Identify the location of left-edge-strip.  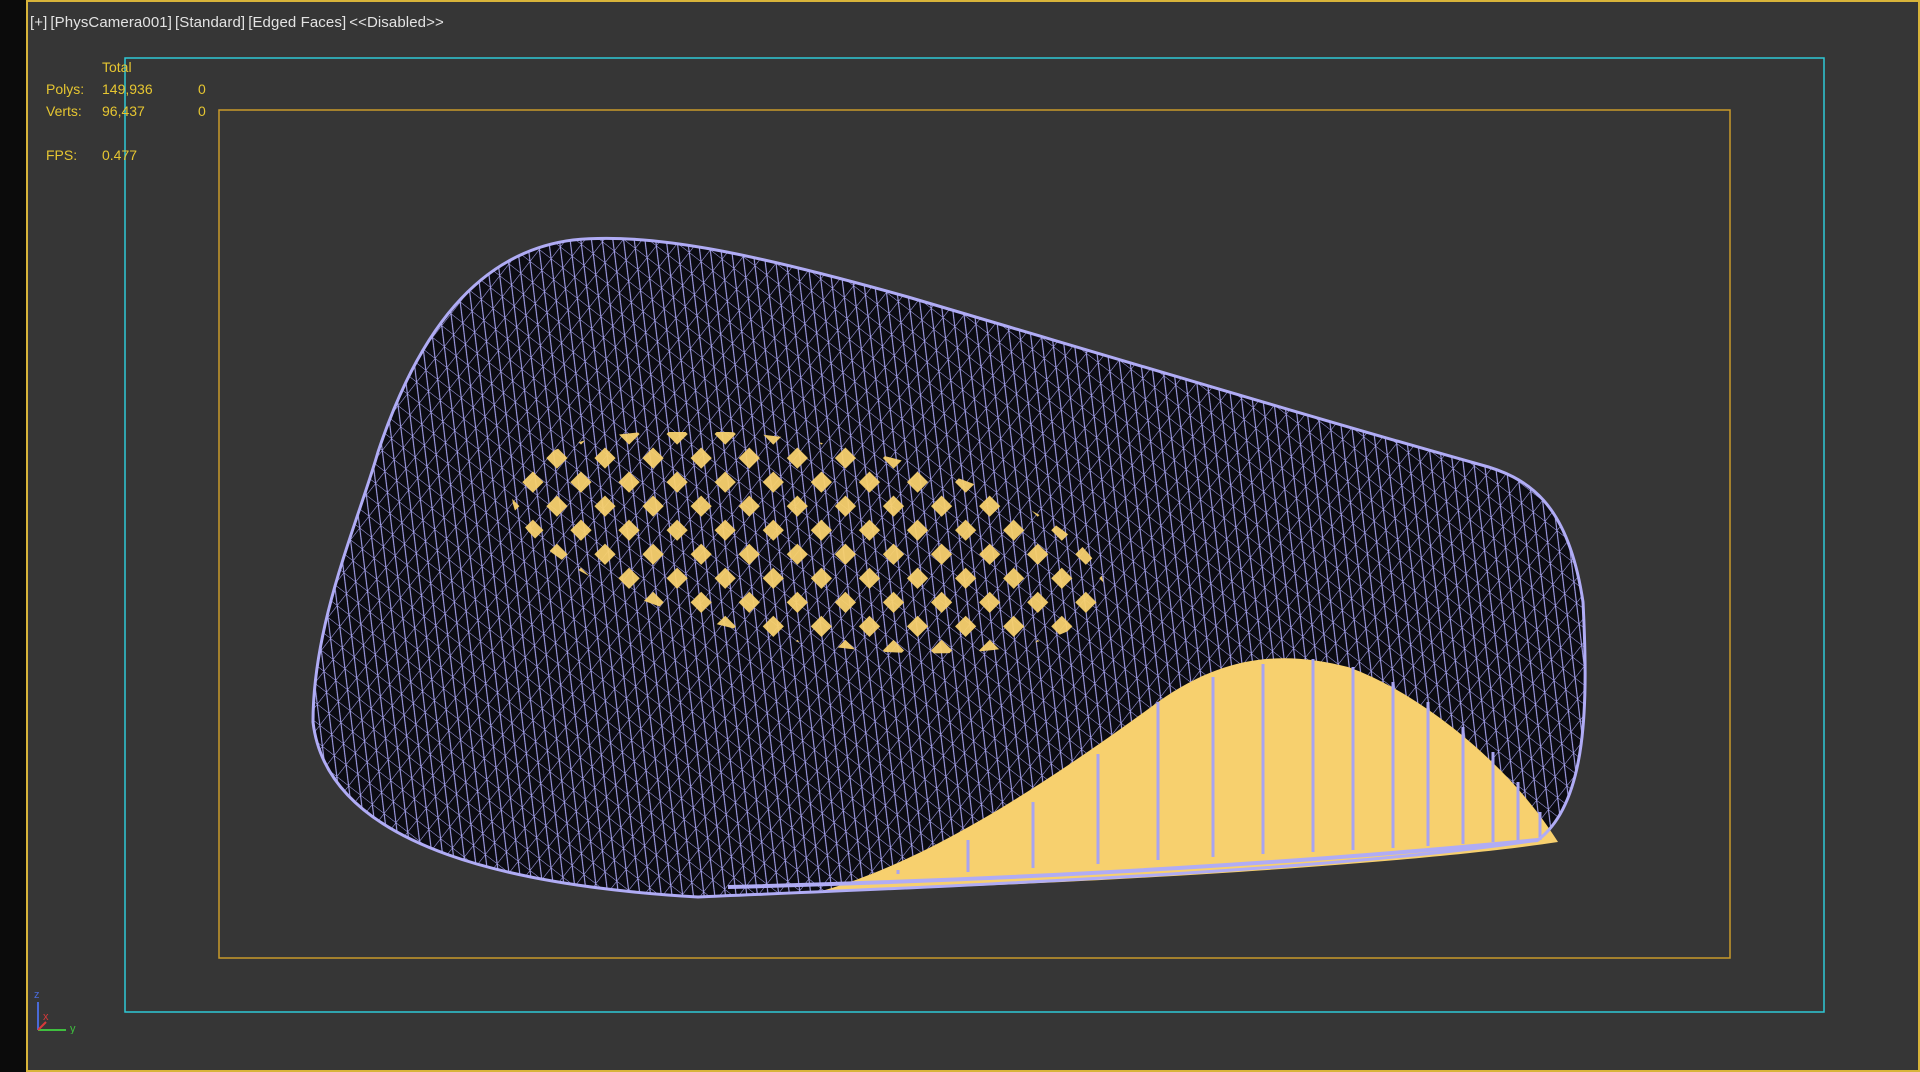
(13, 536).